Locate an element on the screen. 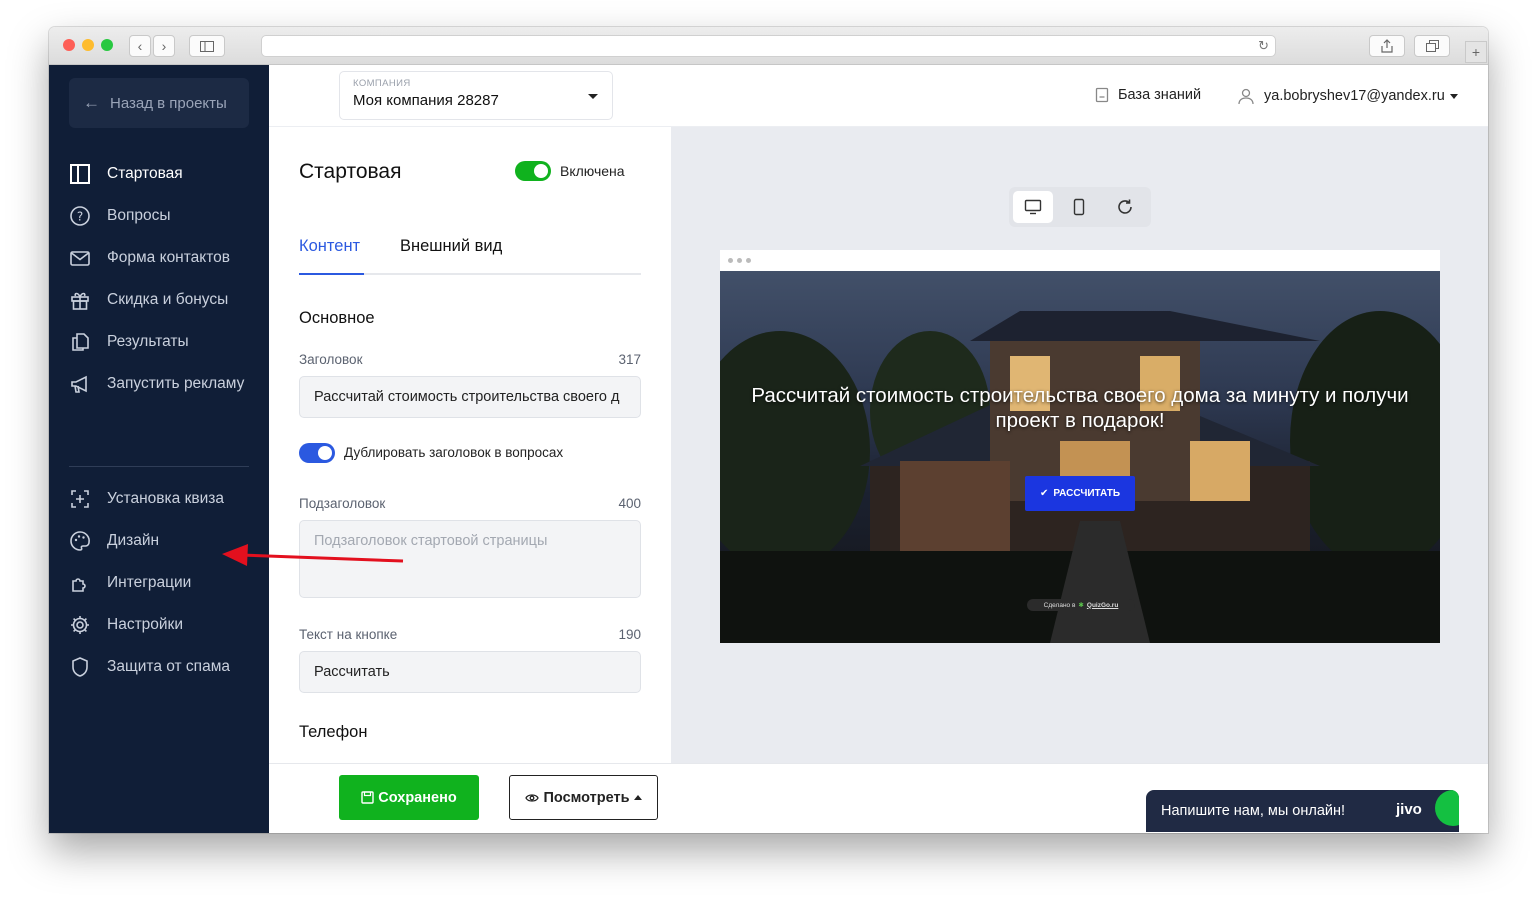  gift-icon is located at coordinates (80, 301).